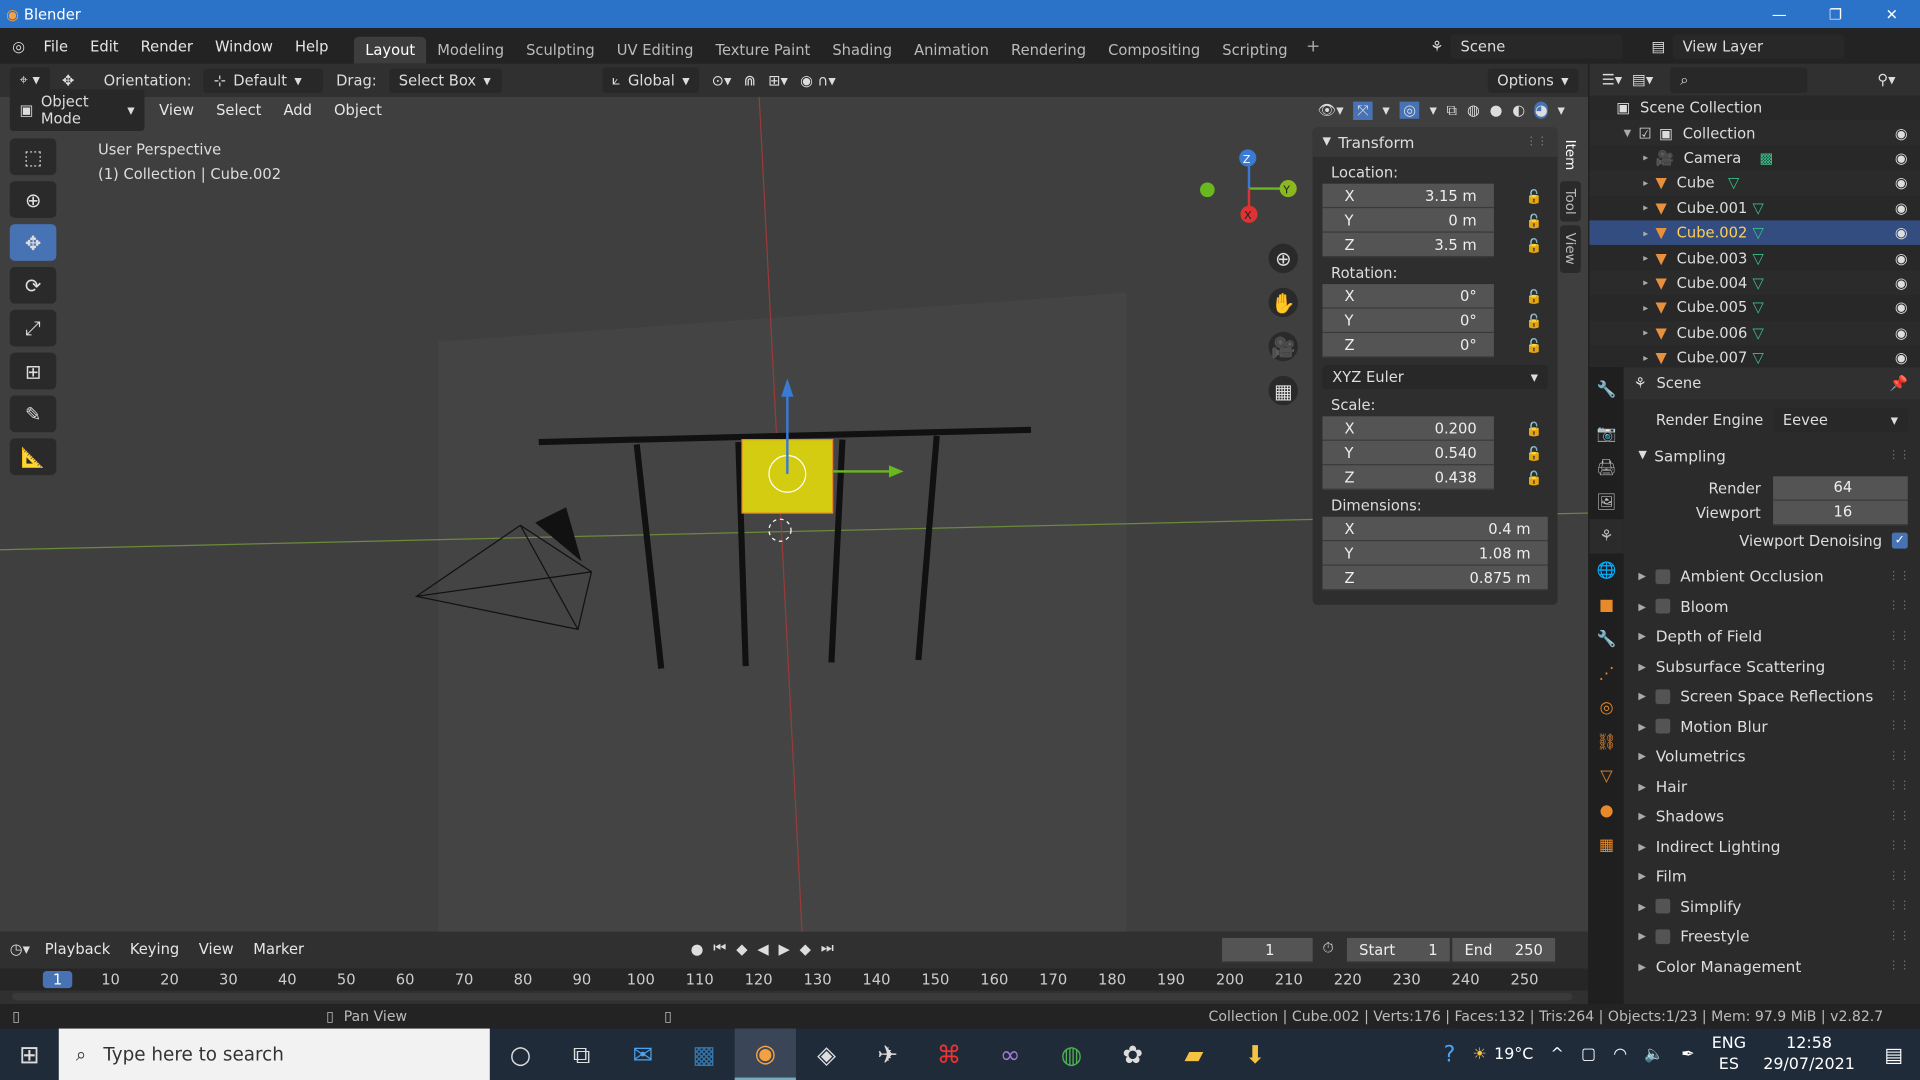 The height and width of the screenshot is (1080, 1920). What do you see at coordinates (1840, 420) in the screenshot?
I see `render-engine-dropdown: Eevee ▾` at bounding box center [1840, 420].